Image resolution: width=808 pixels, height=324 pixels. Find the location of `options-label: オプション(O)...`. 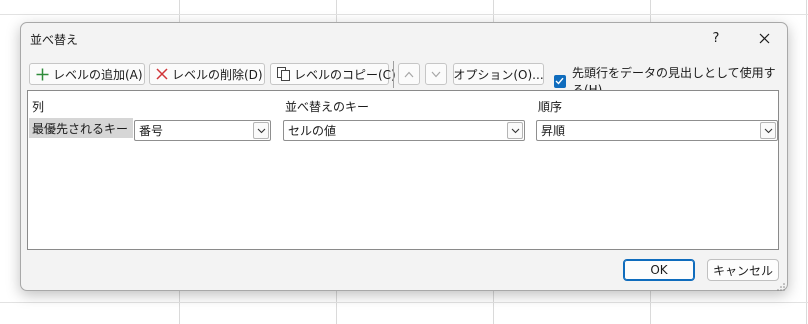

options-label: オプション(O)... is located at coordinates (498, 74).